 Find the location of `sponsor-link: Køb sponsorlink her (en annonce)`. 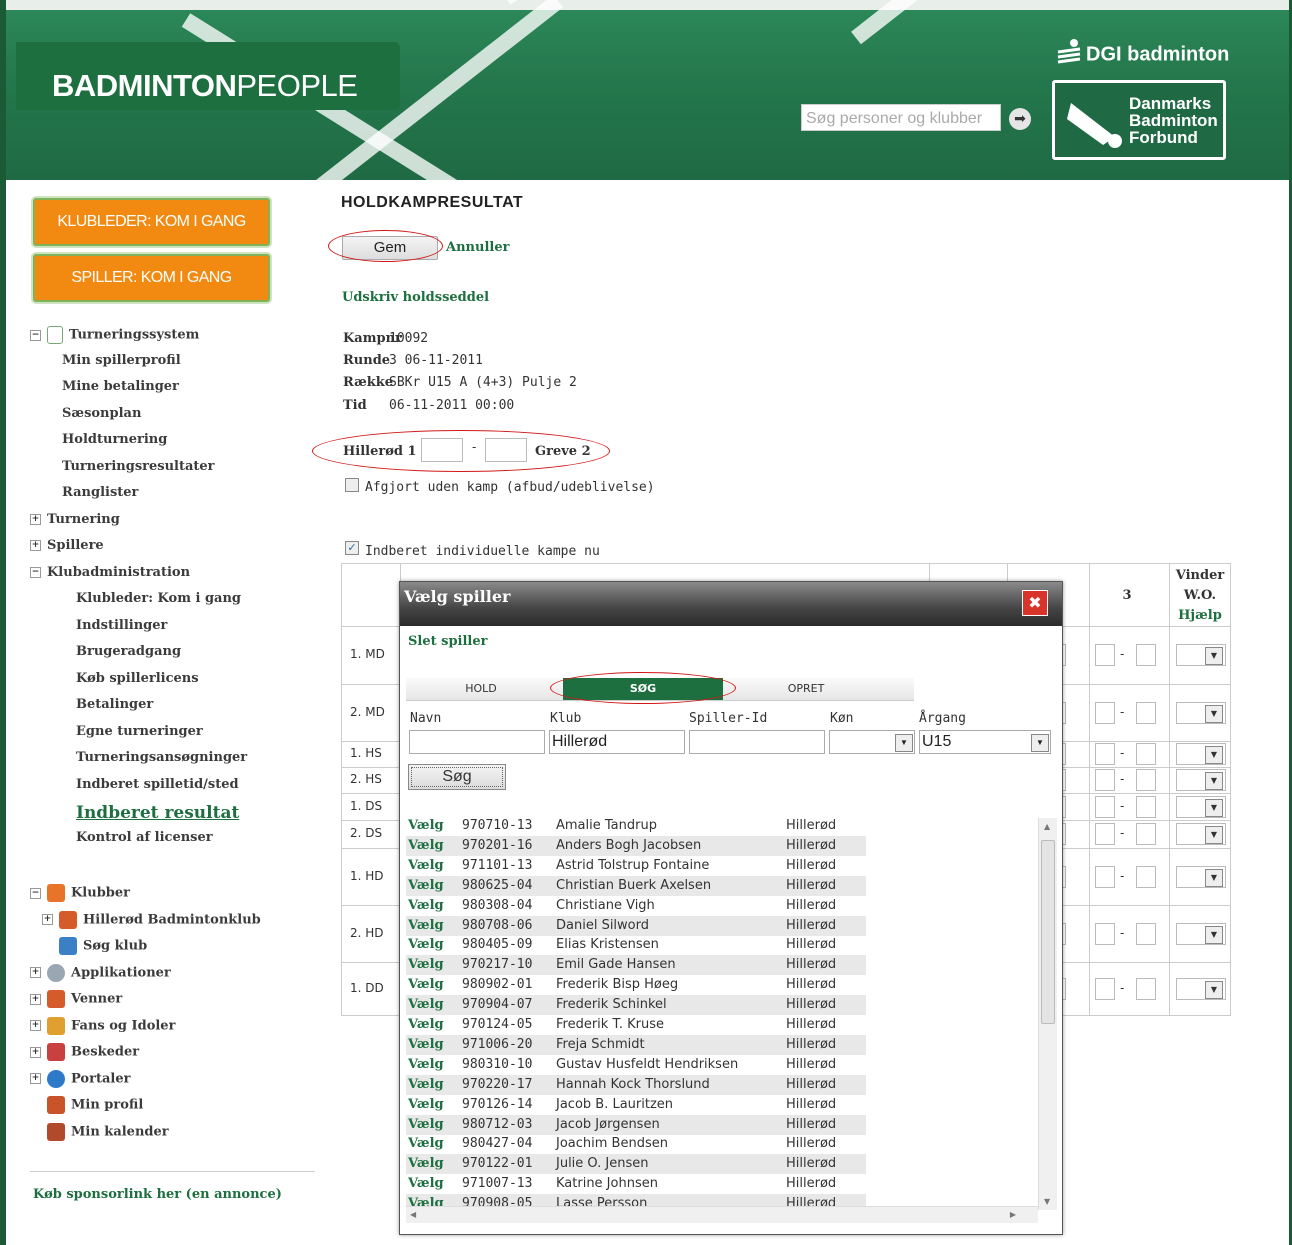

sponsor-link: Køb sponsorlink her (en annonce) is located at coordinates (157, 1194).